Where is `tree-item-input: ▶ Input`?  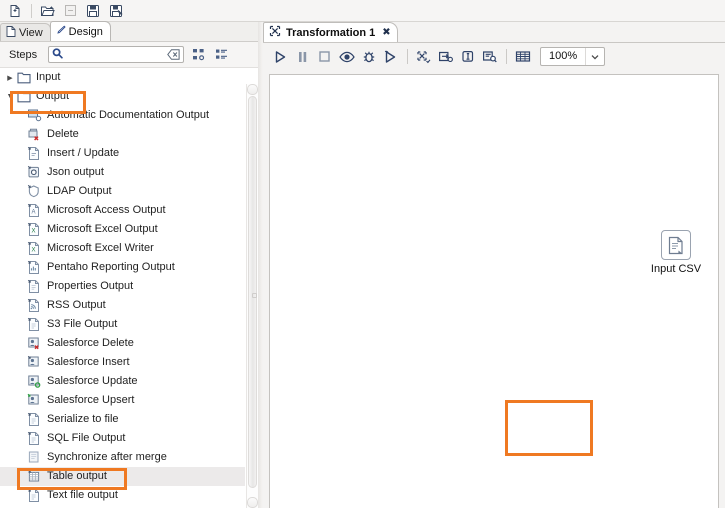 tree-item-input: ▶ Input is located at coordinates (122, 77).